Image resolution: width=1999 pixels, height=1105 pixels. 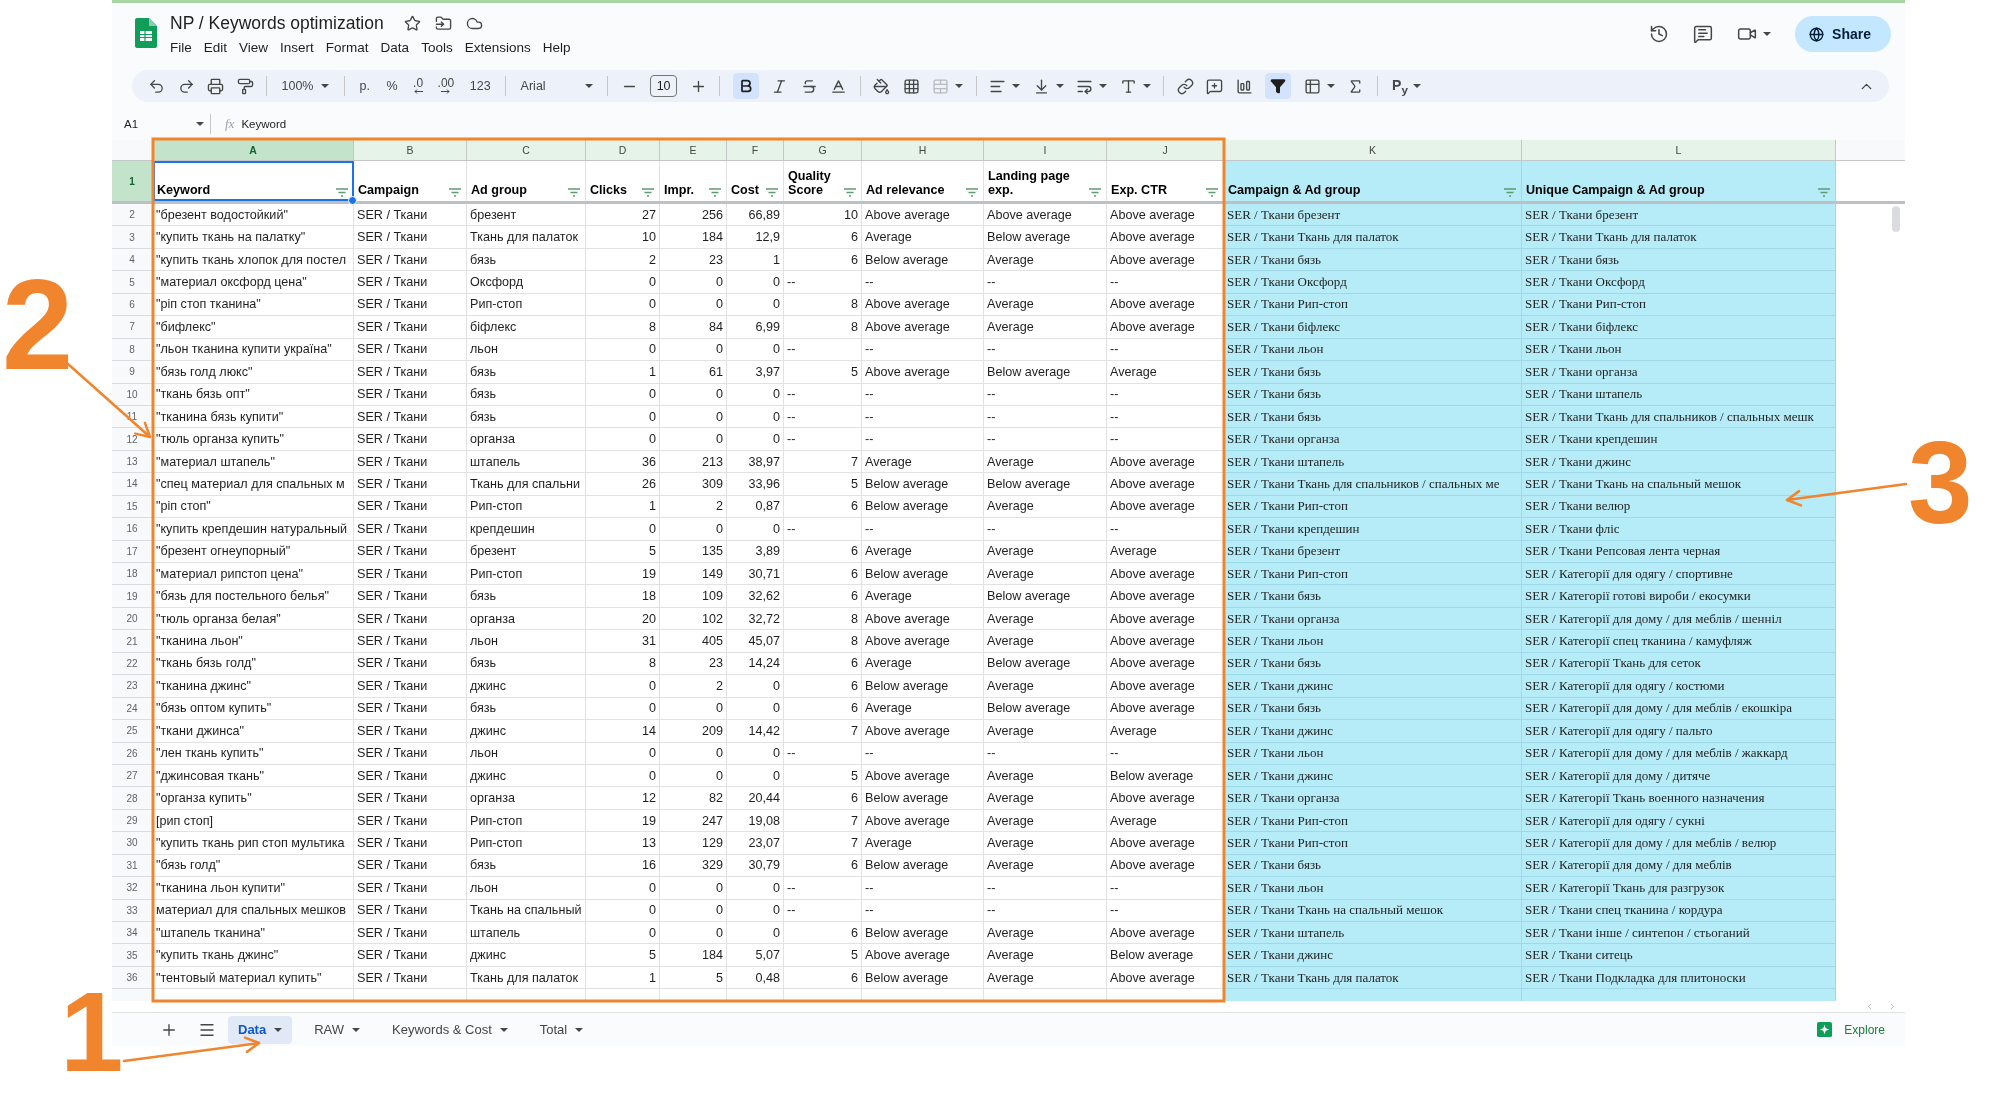 What do you see at coordinates (277, 23) in the screenshot?
I see `document-title: NP / Keywords optimization` at bounding box center [277, 23].